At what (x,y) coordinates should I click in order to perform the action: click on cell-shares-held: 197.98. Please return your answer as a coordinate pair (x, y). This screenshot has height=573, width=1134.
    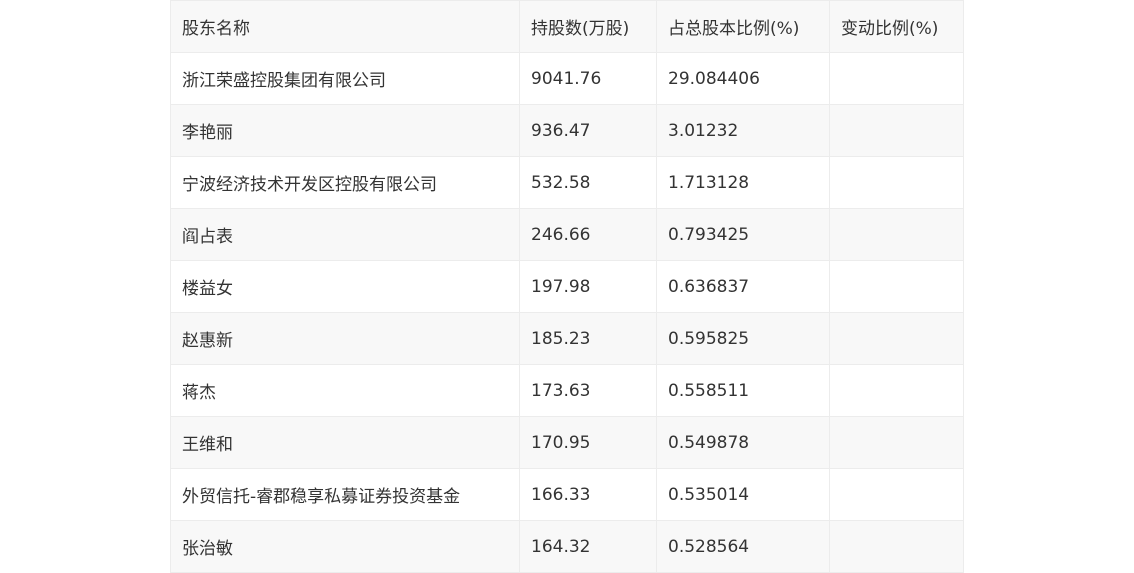
    Looking at the image, I should click on (588, 286).